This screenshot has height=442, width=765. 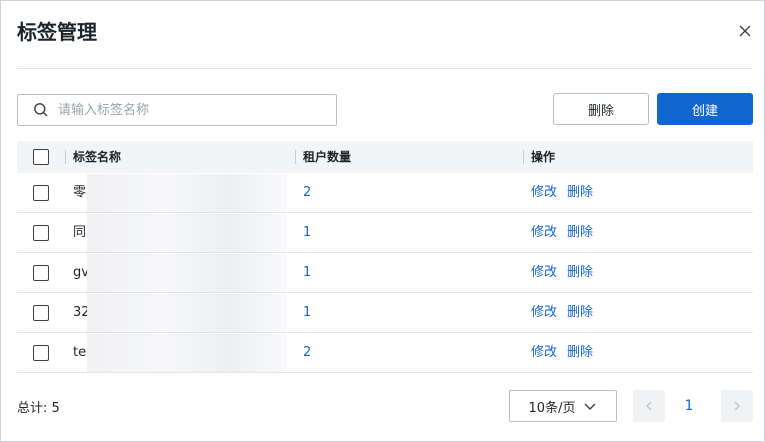 I want to click on page-size-select: 10条/页, so click(x=563, y=406).